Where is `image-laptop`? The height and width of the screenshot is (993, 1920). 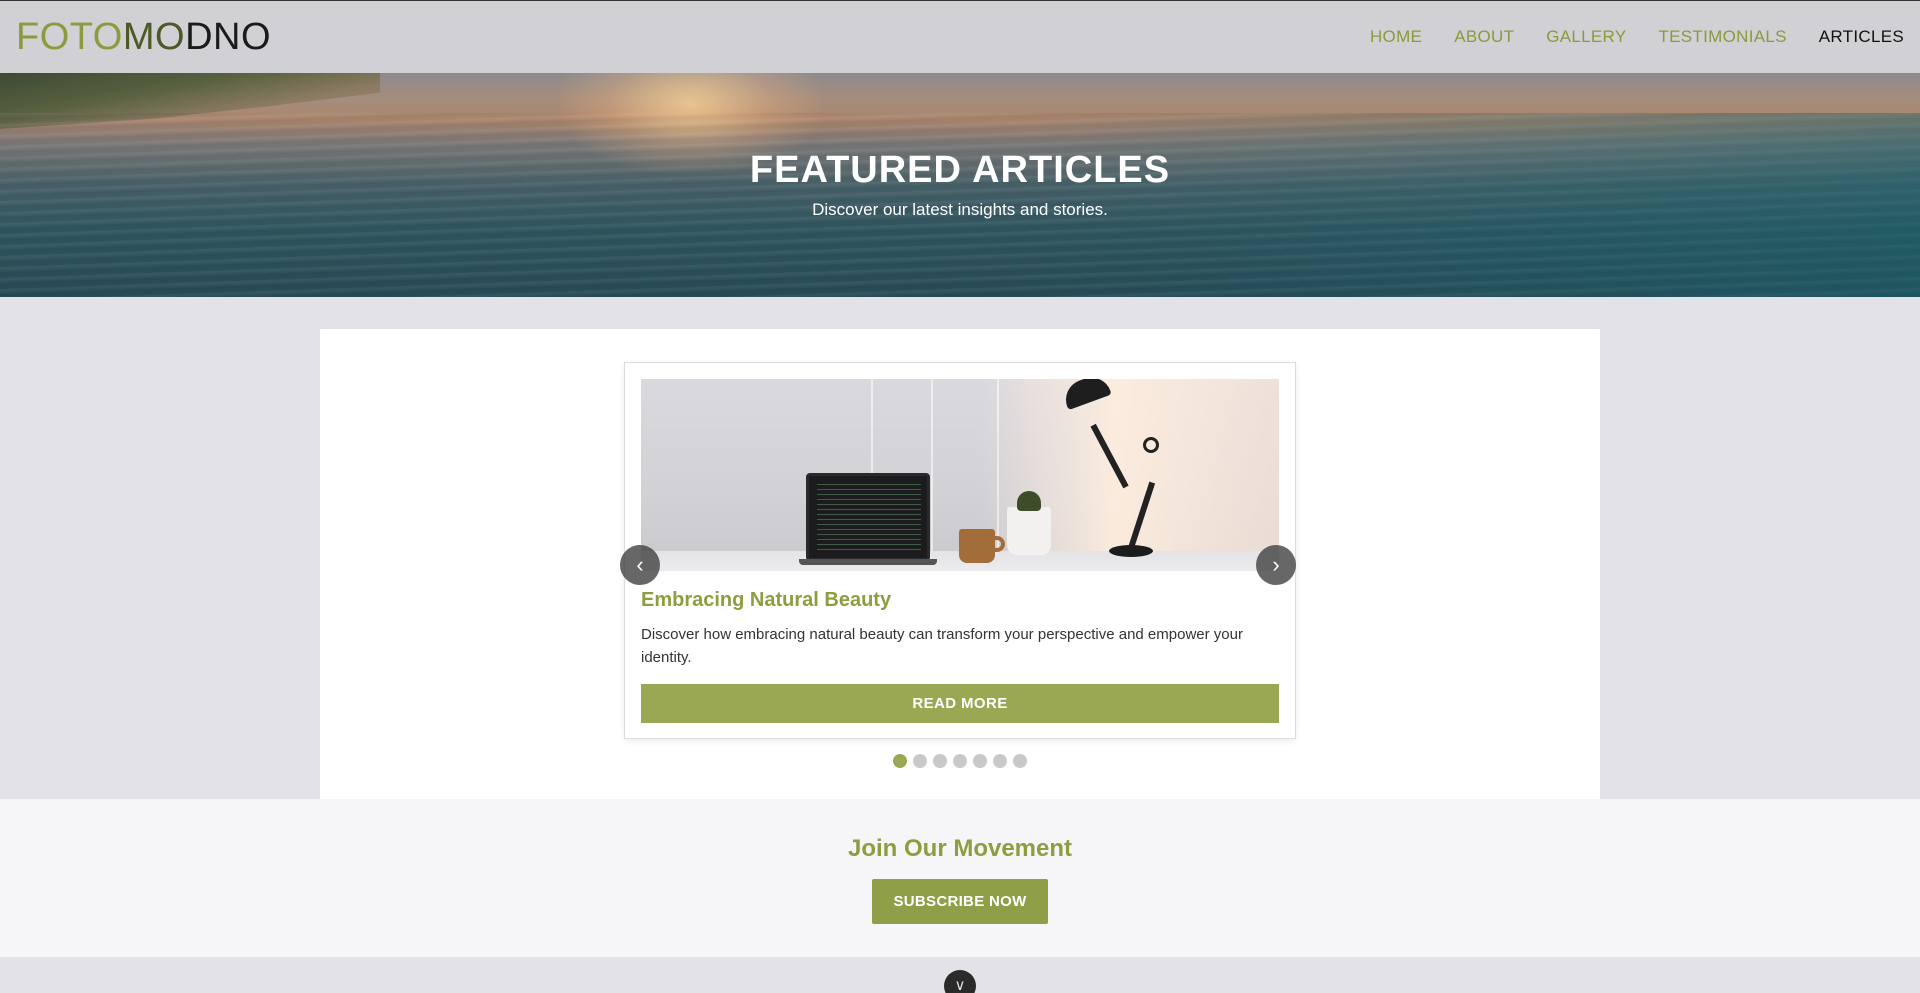 image-laptop is located at coordinates (868, 517).